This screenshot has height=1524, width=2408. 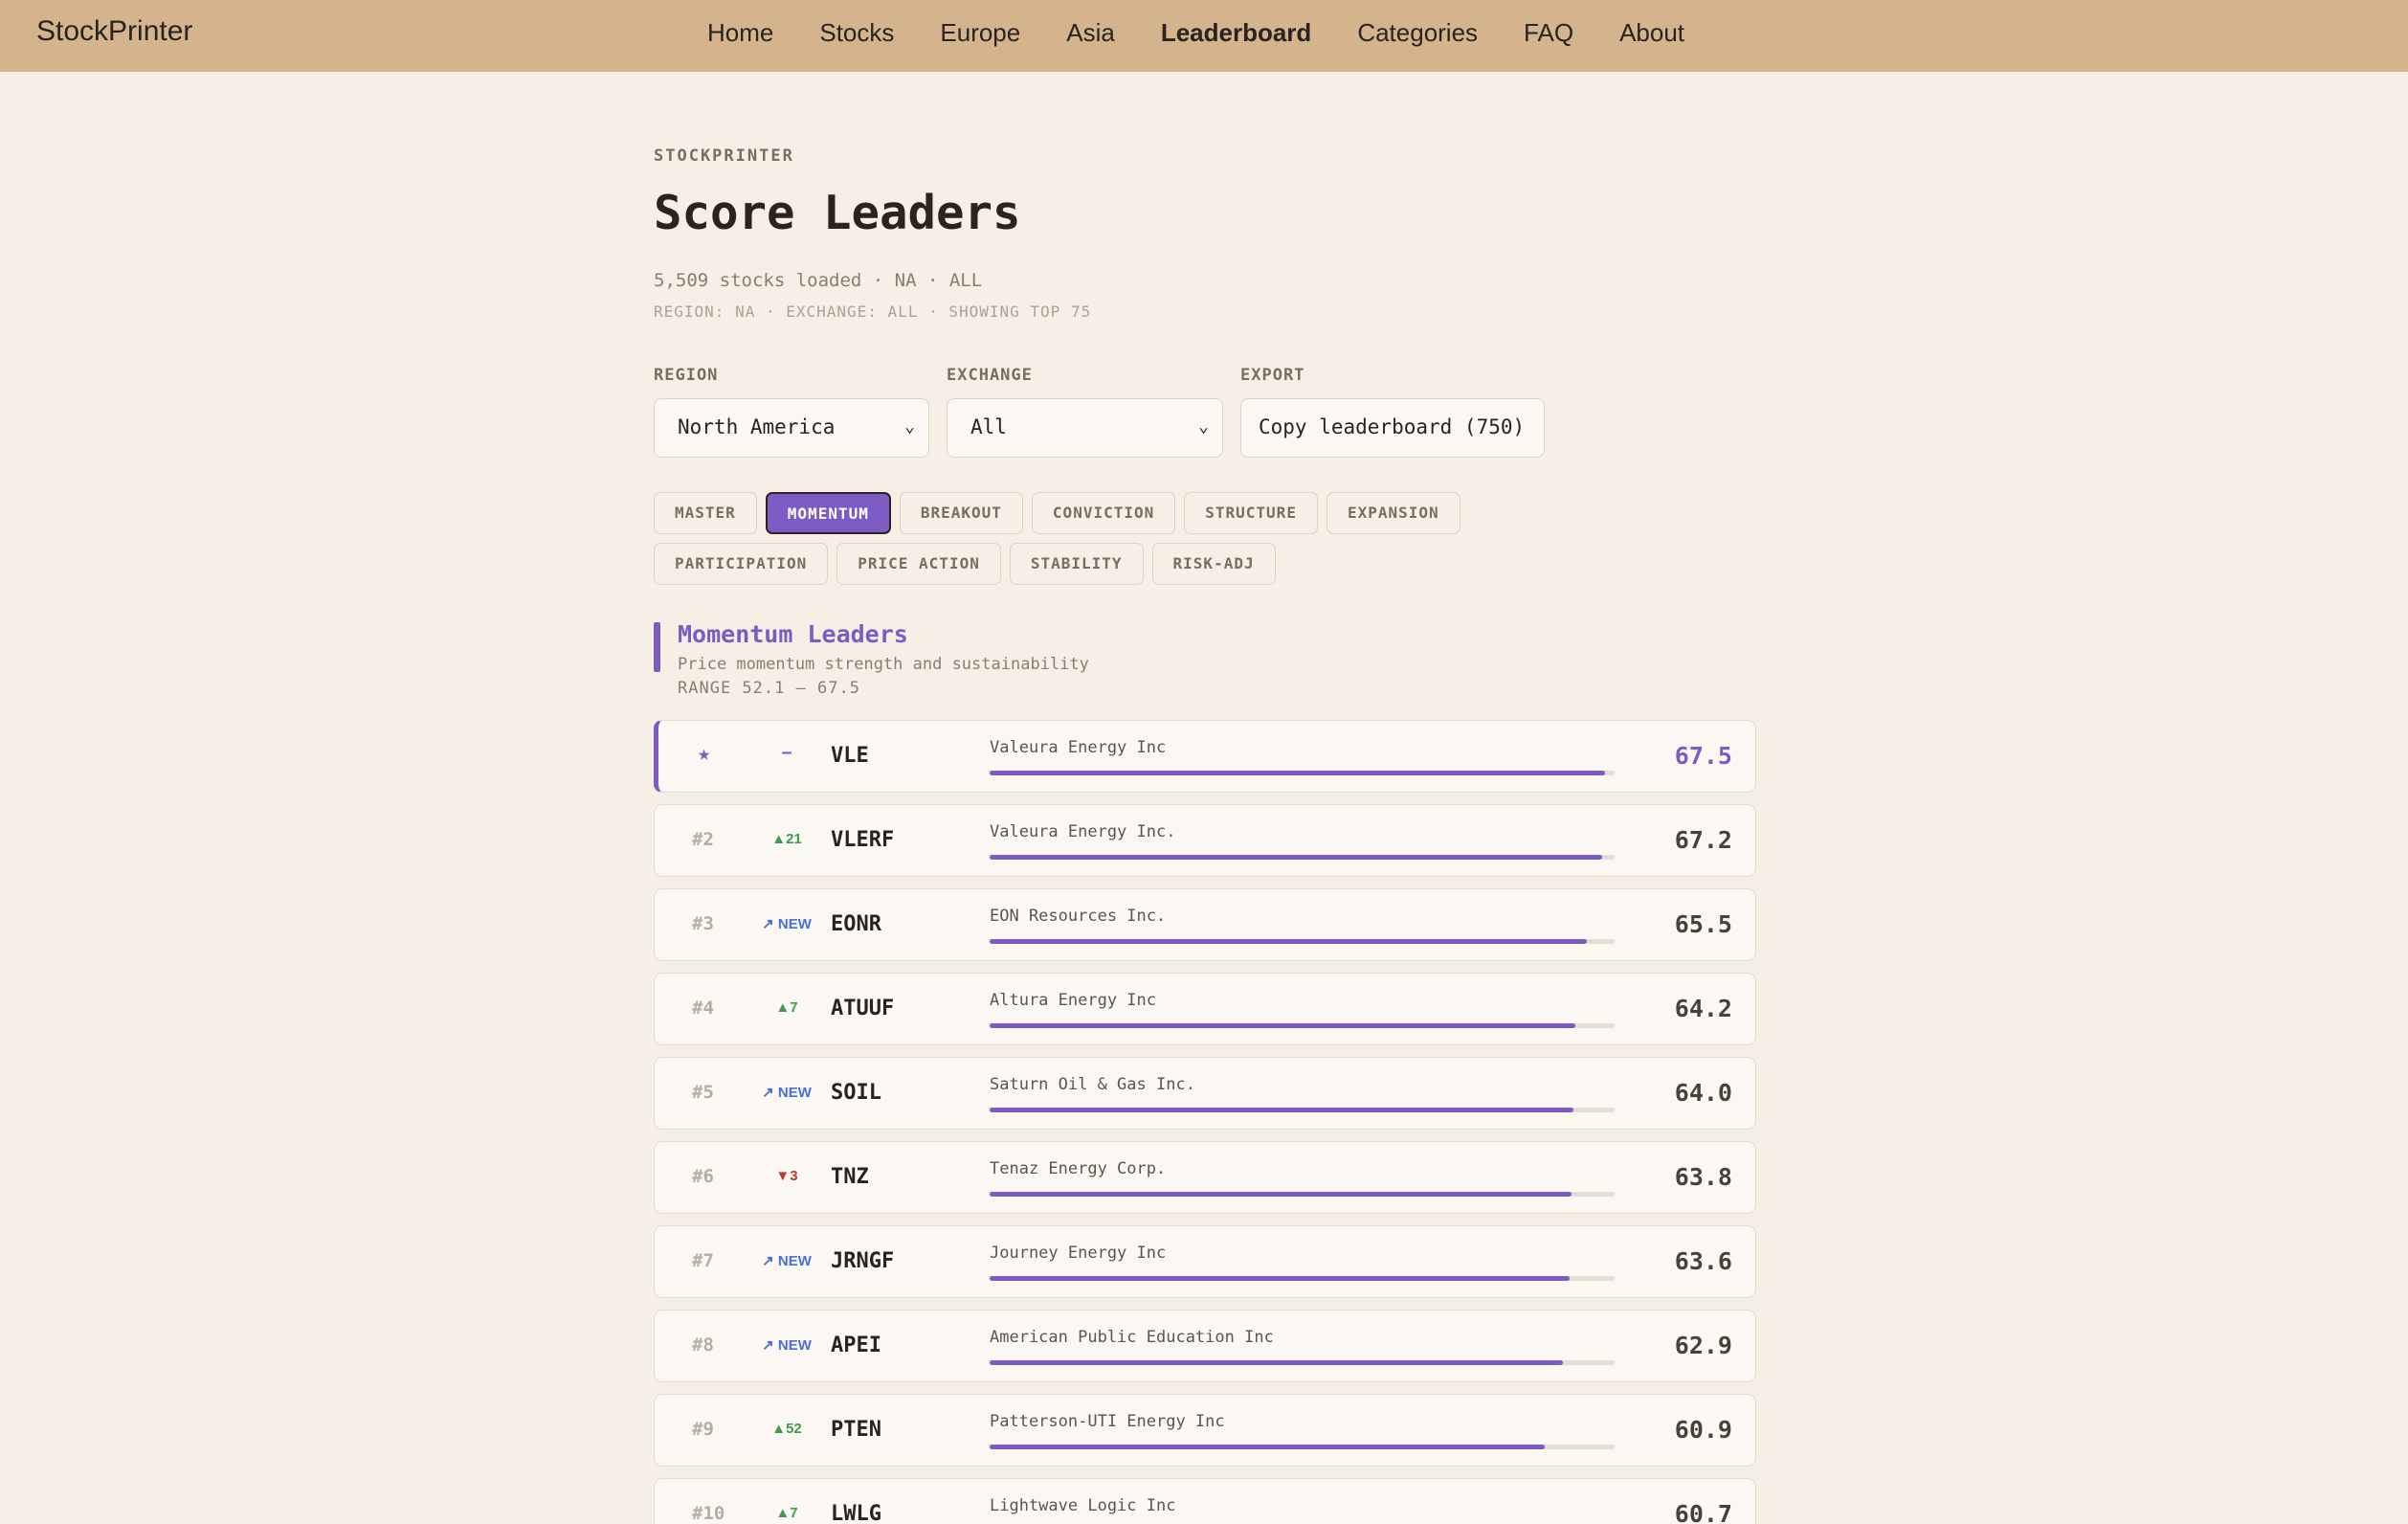 What do you see at coordinates (786, 1429) in the screenshot?
I see `rank-movement: ▲52` at bounding box center [786, 1429].